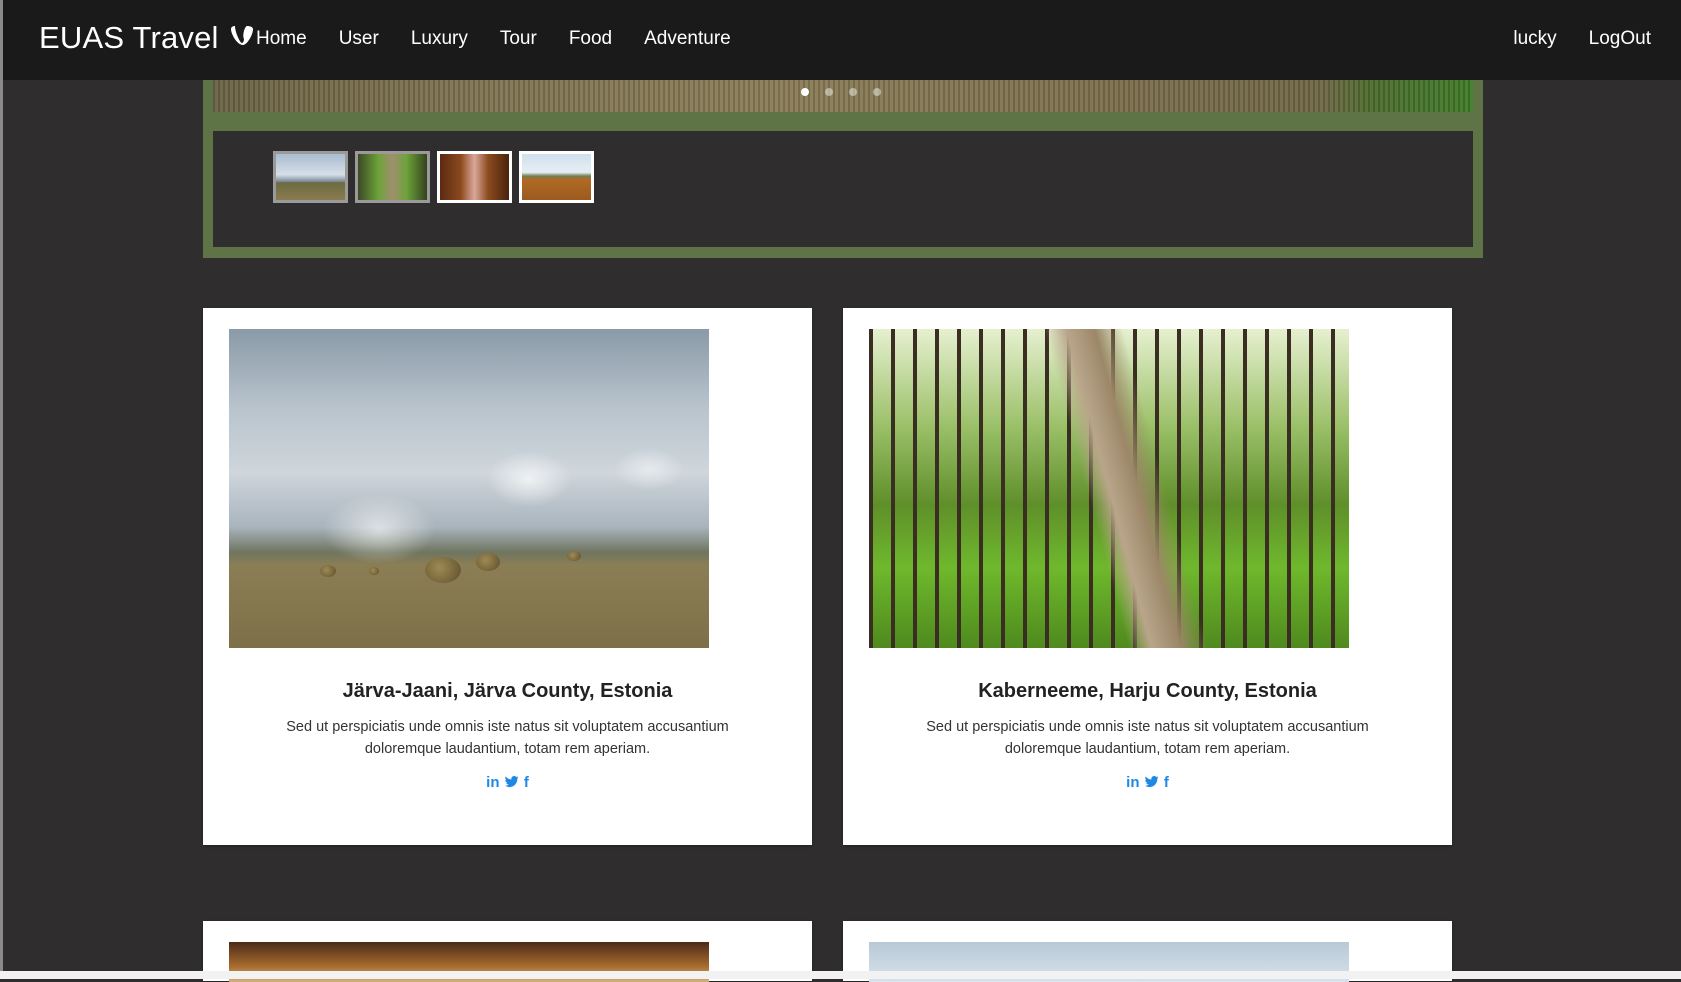 This screenshot has width=1681, height=982. Describe the element at coordinates (1147, 691) in the screenshot. I see `card-title: Kaberneeme, Harju County, Estonia` at that location.